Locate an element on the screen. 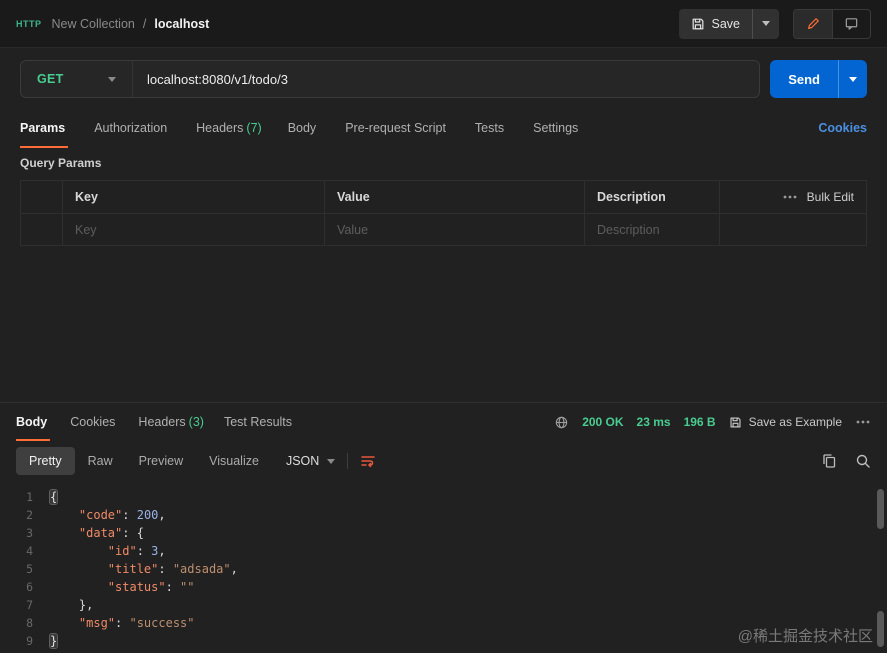 This screenshot has height=653, width=887. comments-button is located at coordinates (851, 23).